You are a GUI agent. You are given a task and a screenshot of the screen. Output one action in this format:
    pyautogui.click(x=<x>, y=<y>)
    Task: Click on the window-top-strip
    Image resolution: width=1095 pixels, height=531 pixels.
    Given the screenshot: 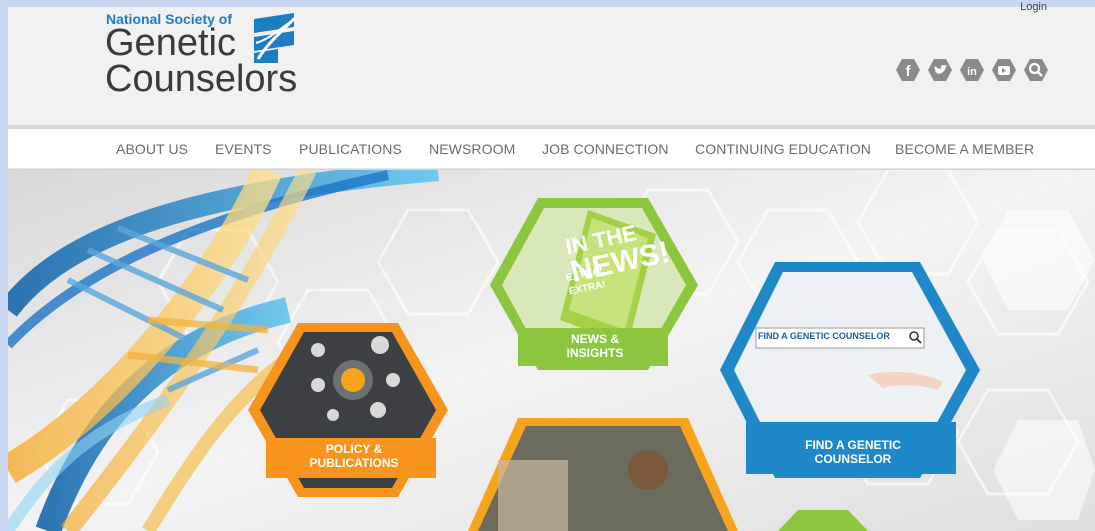 What is the action you would take?
    pyautogui.click(x=547, y=3)
    